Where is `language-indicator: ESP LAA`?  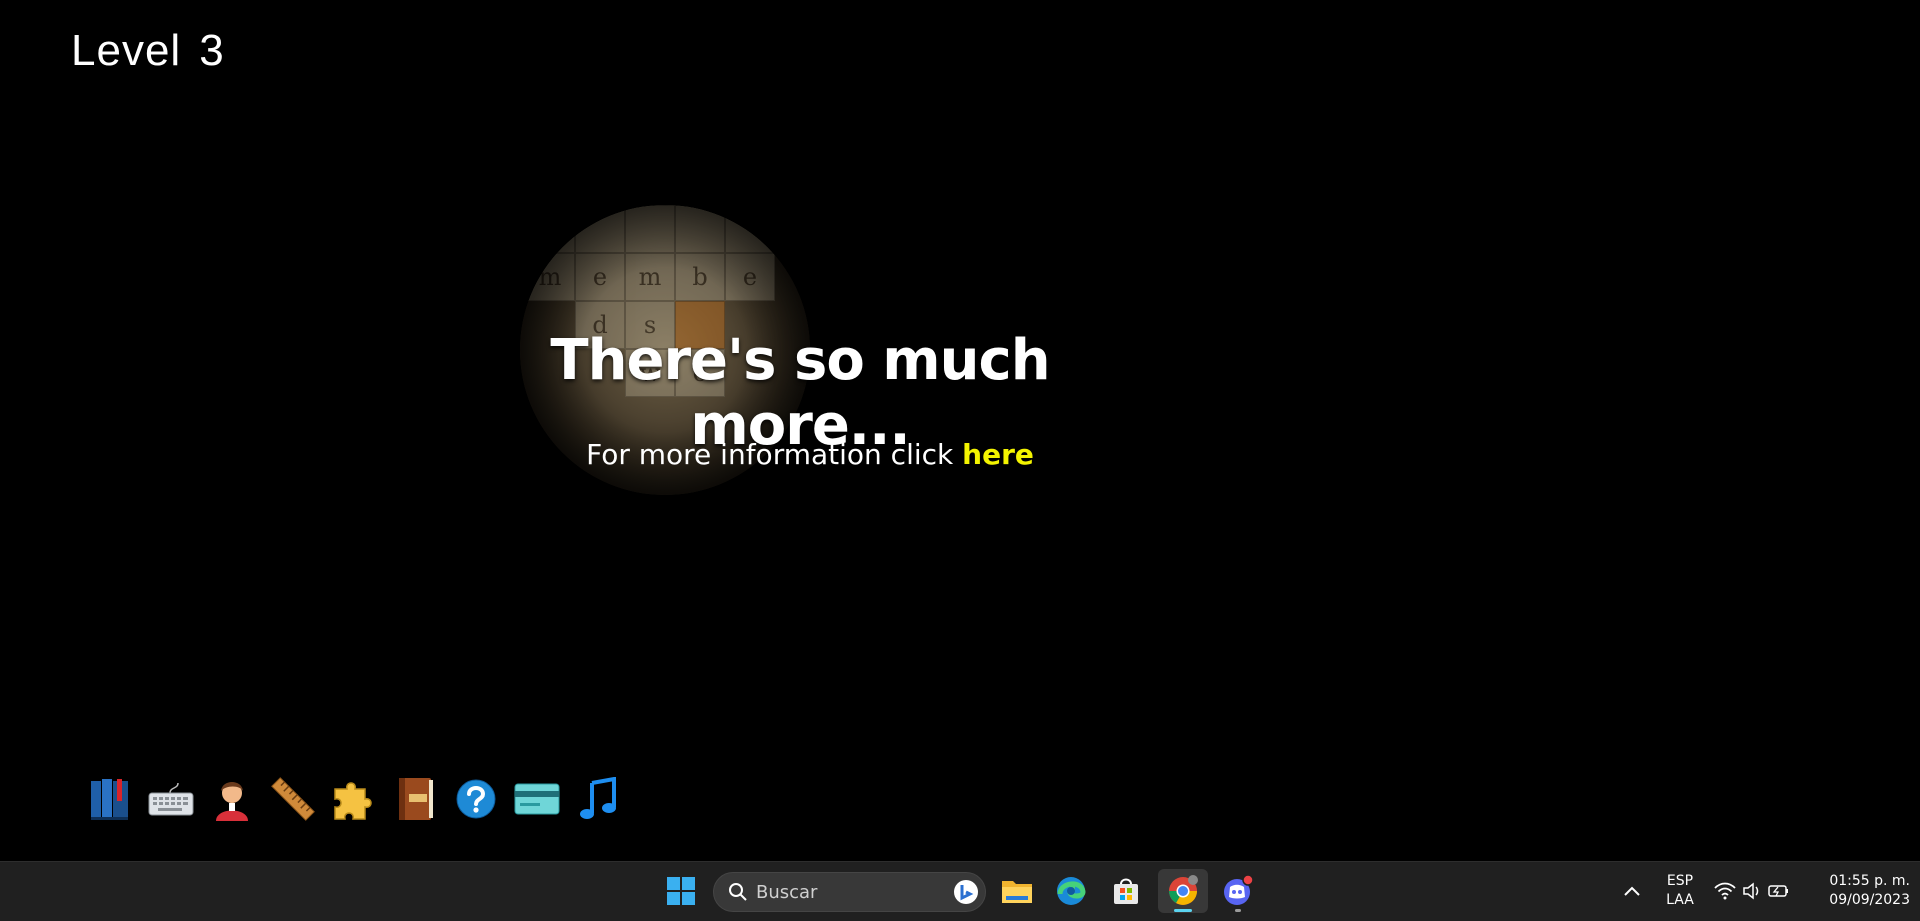
language-indicator: ESP LAA is located at coordinates (1680, 891).